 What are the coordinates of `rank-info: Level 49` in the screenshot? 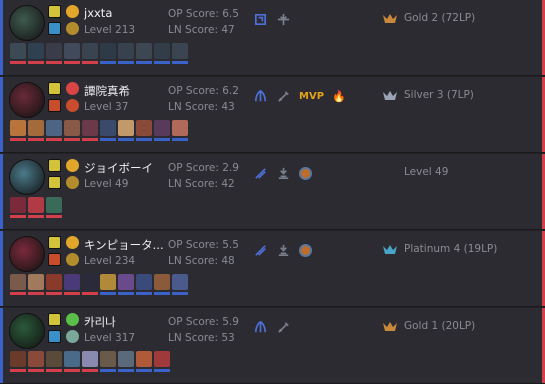 It's located at (426, 172).